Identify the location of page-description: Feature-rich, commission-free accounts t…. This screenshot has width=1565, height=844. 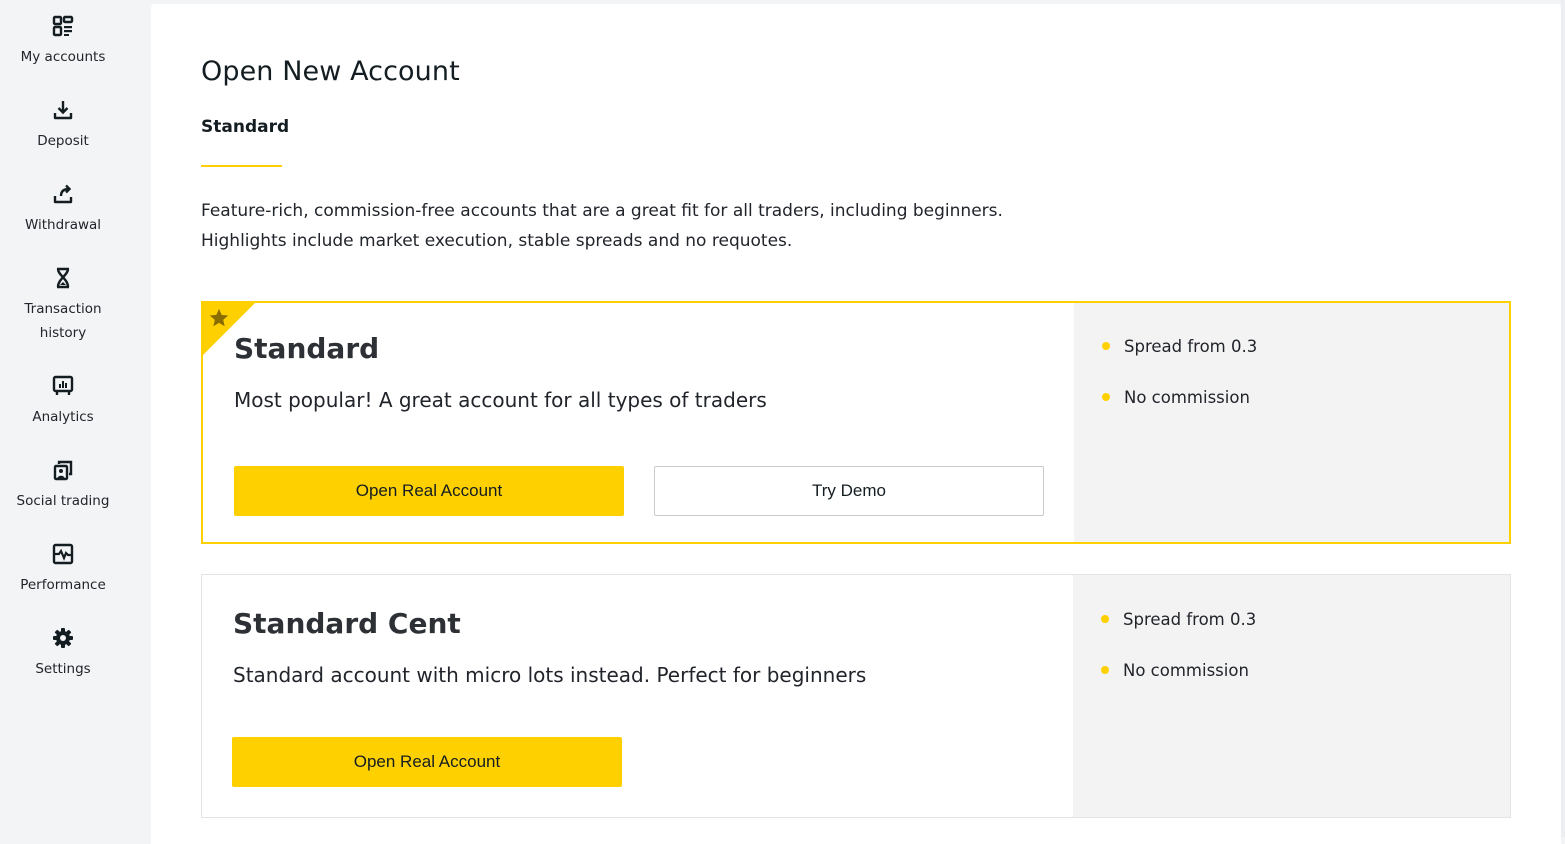
(651, 226).